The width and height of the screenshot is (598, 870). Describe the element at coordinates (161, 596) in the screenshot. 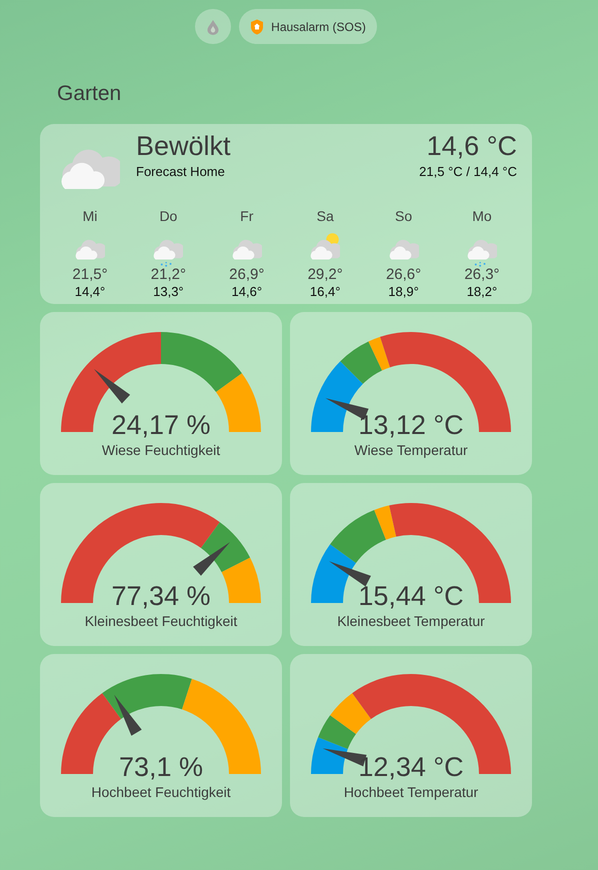

I see `gauge-value: 77,34 %` at that location.